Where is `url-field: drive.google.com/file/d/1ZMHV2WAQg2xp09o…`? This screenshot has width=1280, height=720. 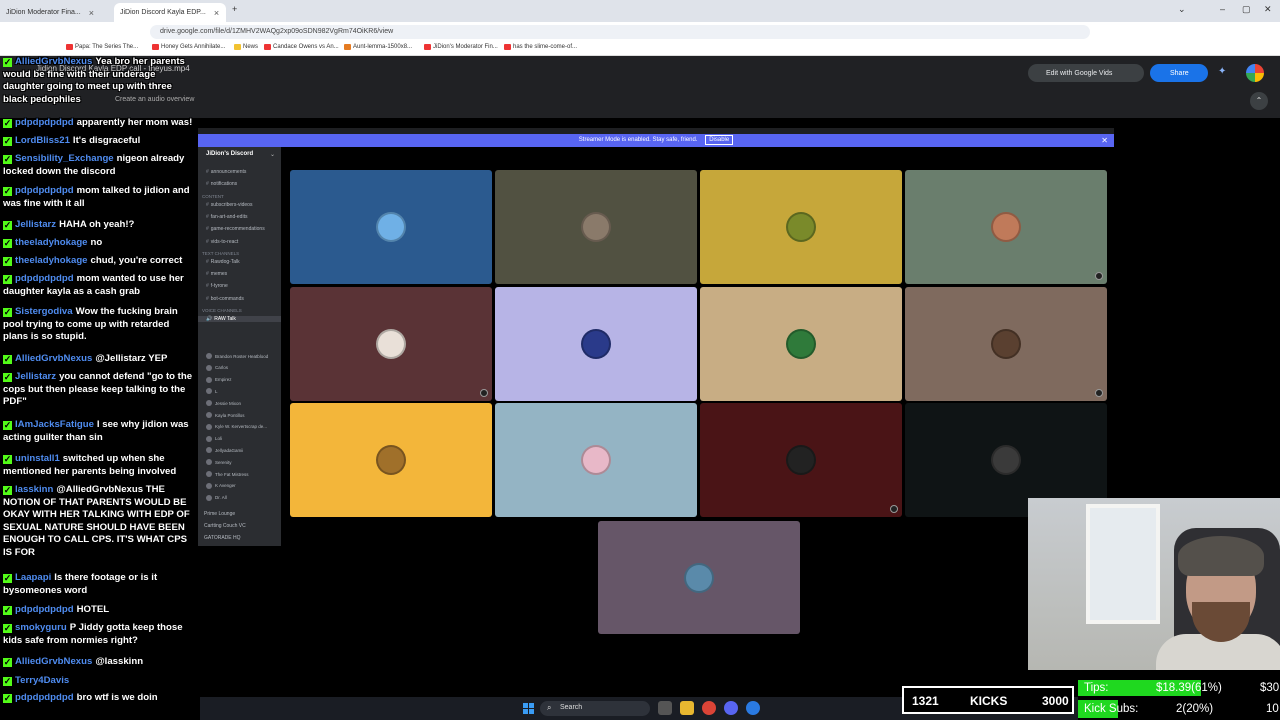
url-field: drive.google.com/file/d/1ZMHV2WAQg2xp09o… is located at coordinates (620, 32).